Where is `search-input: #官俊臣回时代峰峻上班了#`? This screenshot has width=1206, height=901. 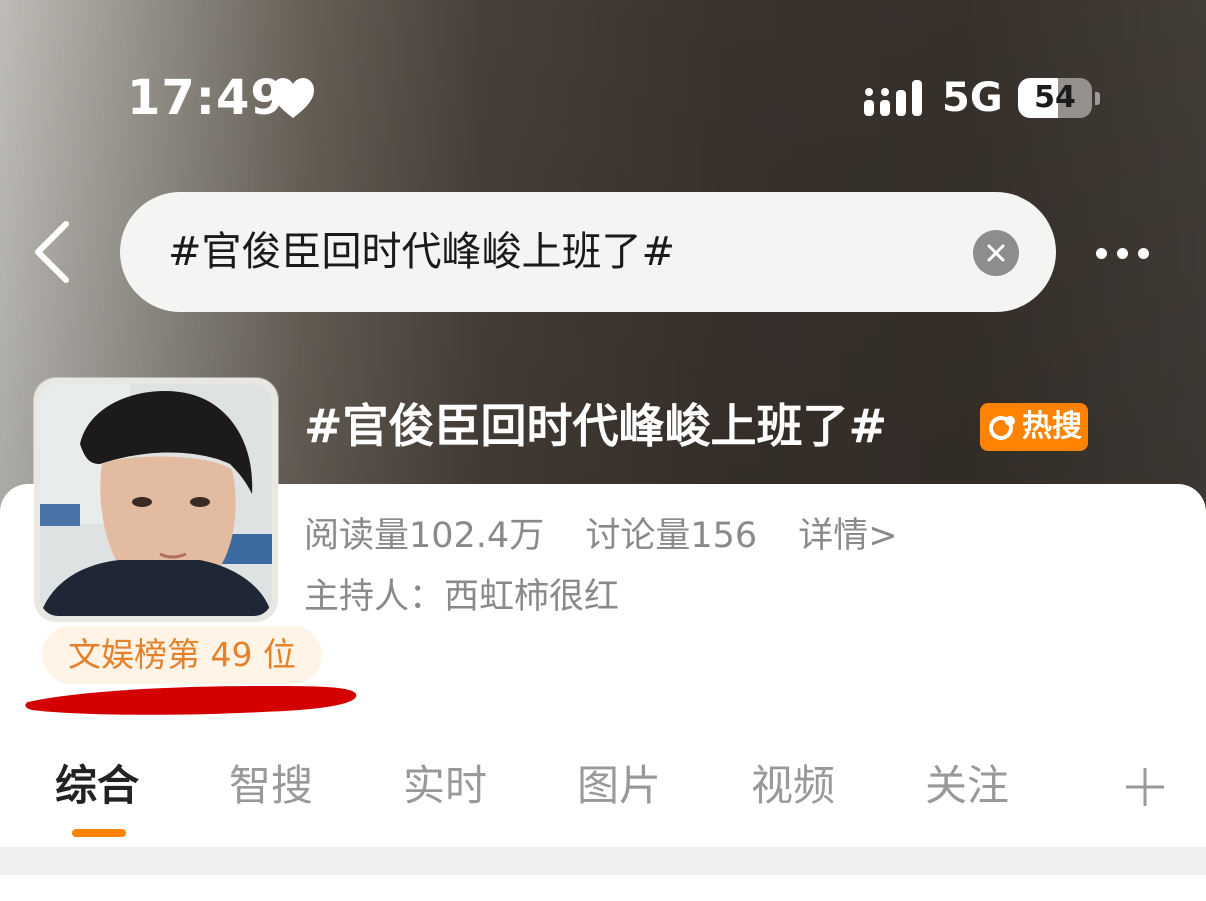 search-input: #官俊臣回时代峰峻上班了# is located at coordinates (588, 252).